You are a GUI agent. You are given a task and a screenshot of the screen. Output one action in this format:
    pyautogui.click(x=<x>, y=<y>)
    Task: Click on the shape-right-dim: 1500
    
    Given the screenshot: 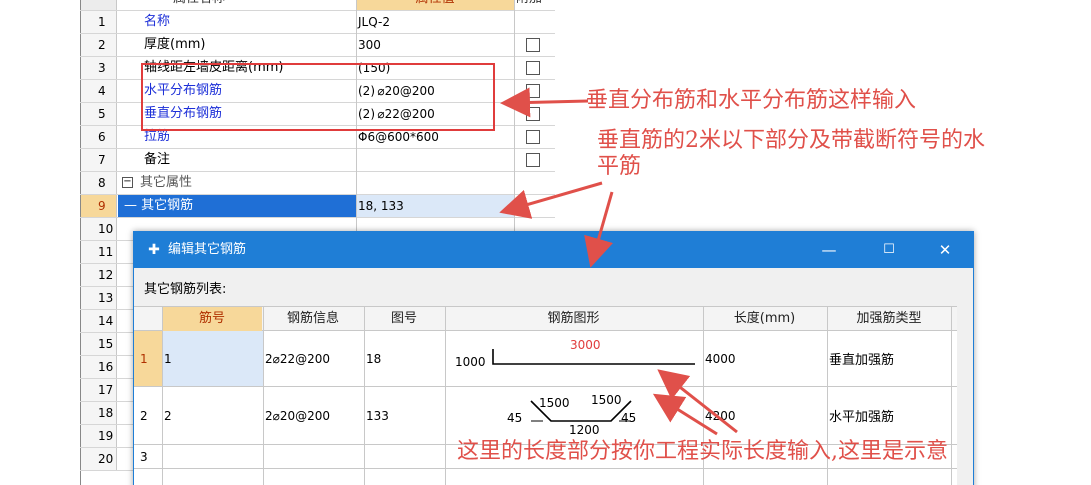 What is the action you would take?
    pyautogui.click(x=606, y=400)
    